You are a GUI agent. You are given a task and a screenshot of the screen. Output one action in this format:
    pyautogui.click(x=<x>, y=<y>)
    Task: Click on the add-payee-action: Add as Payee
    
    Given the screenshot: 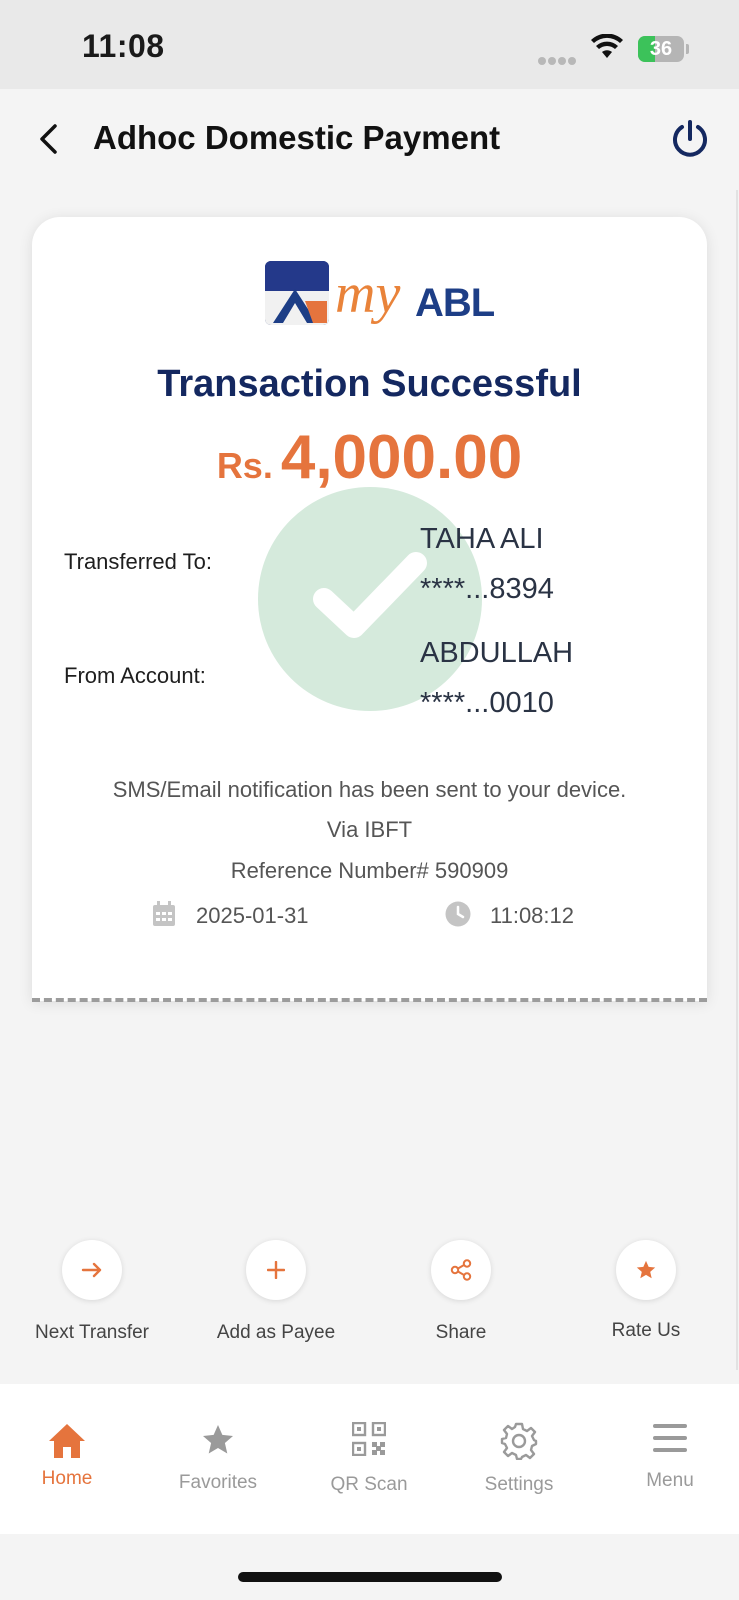 What is the action you would take?
    pyautogui.click(x=276, y=1292)
    